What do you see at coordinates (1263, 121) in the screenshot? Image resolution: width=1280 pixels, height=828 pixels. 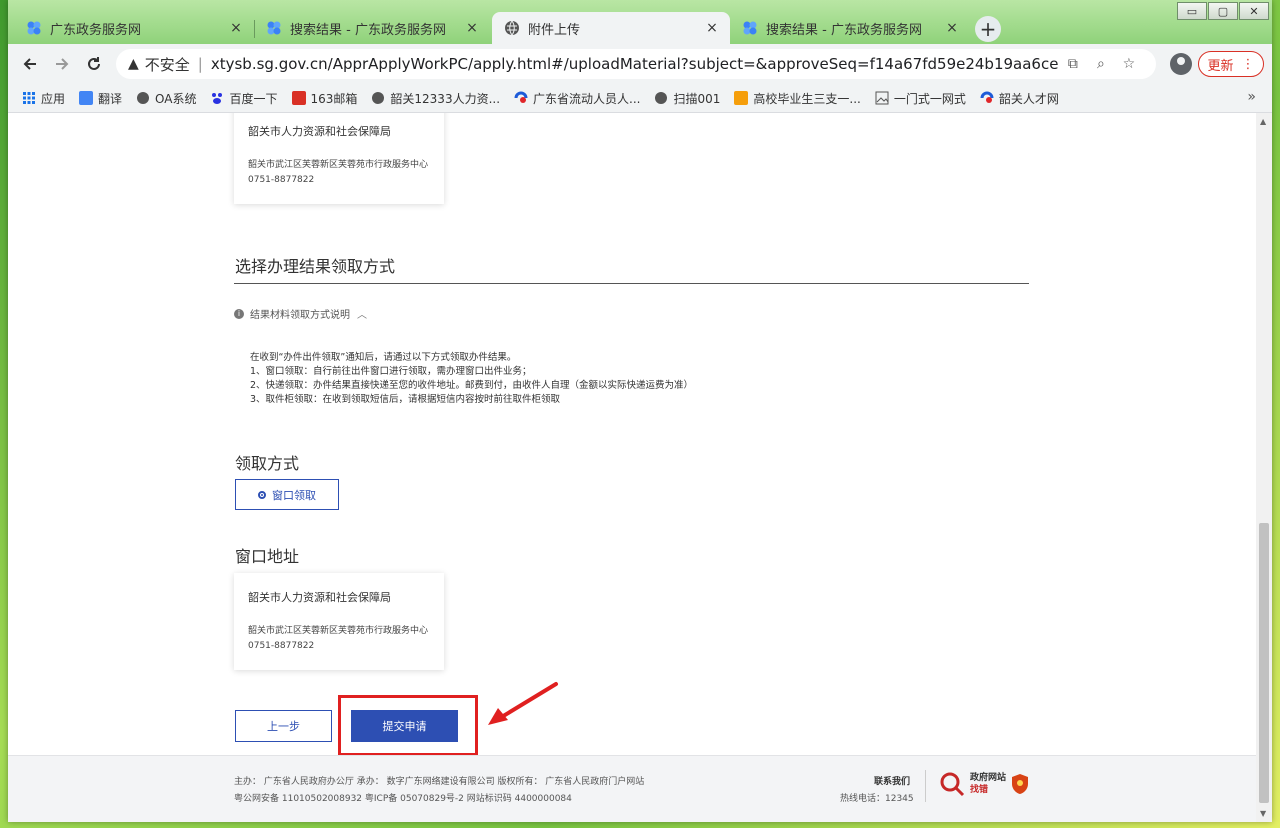 I see `scroll-up-icon: ▲` at bounding box center [1263, 121].